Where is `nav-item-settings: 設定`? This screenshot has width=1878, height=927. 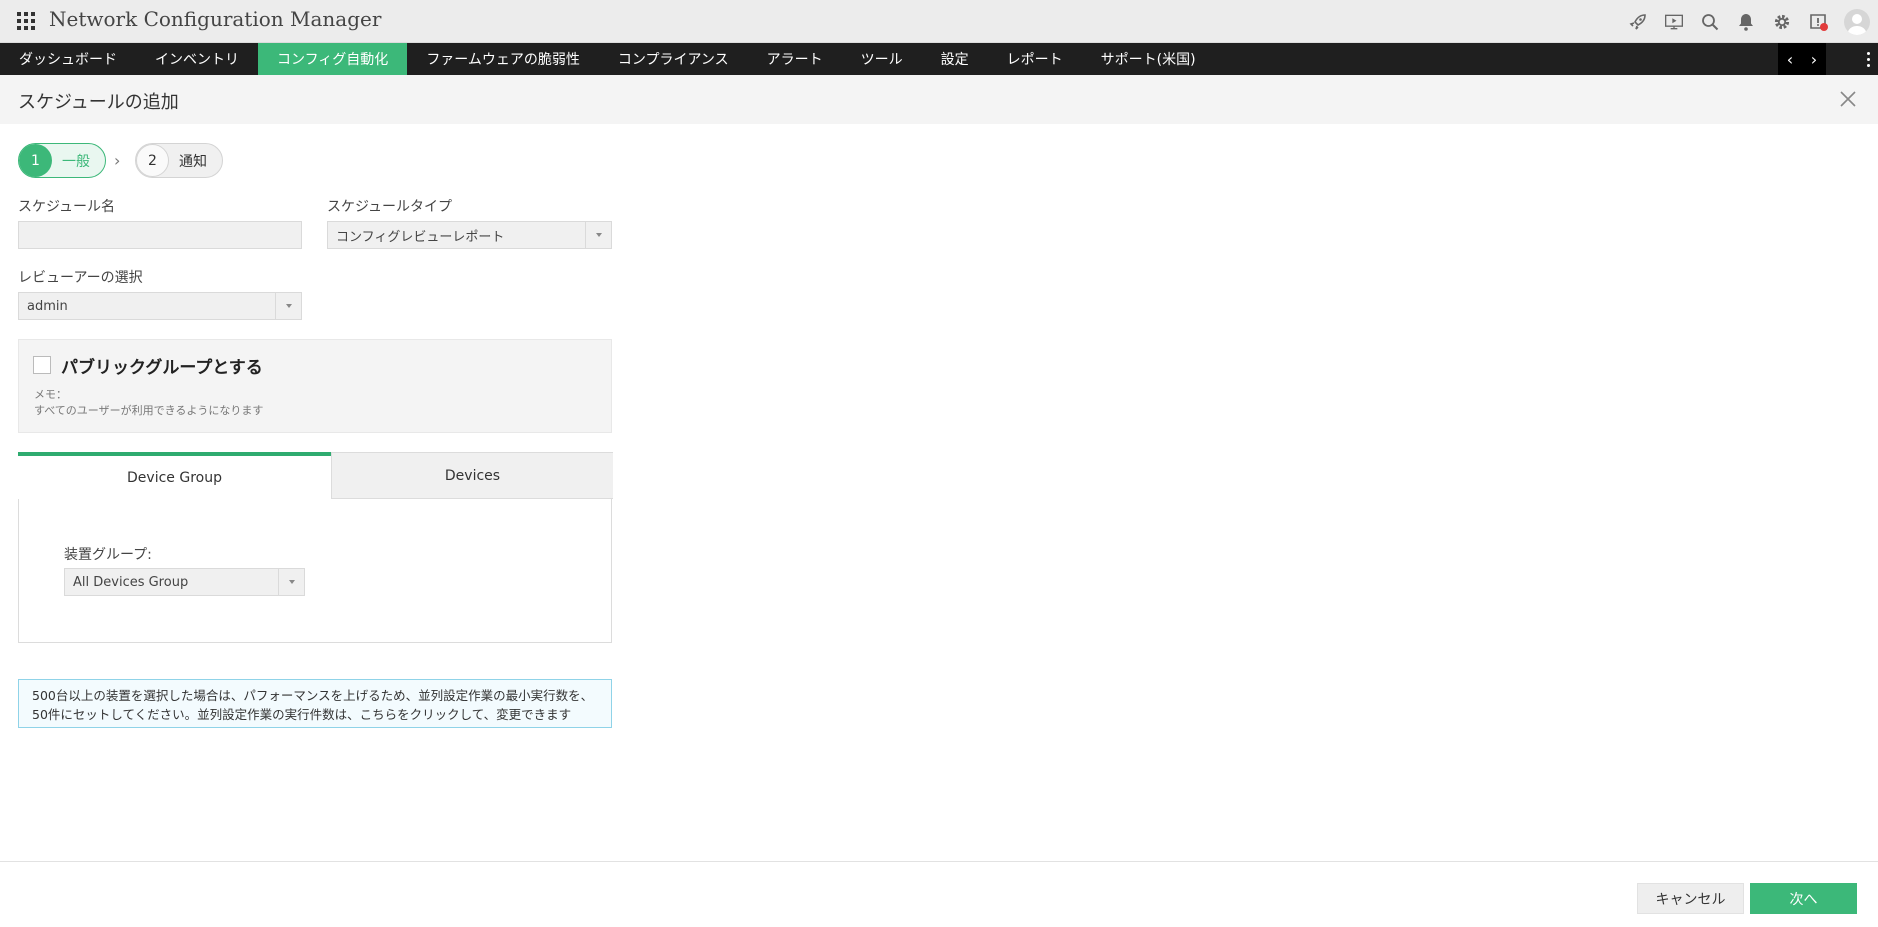 nav-item-settings: 設定 is located at coordinates (955, 59).